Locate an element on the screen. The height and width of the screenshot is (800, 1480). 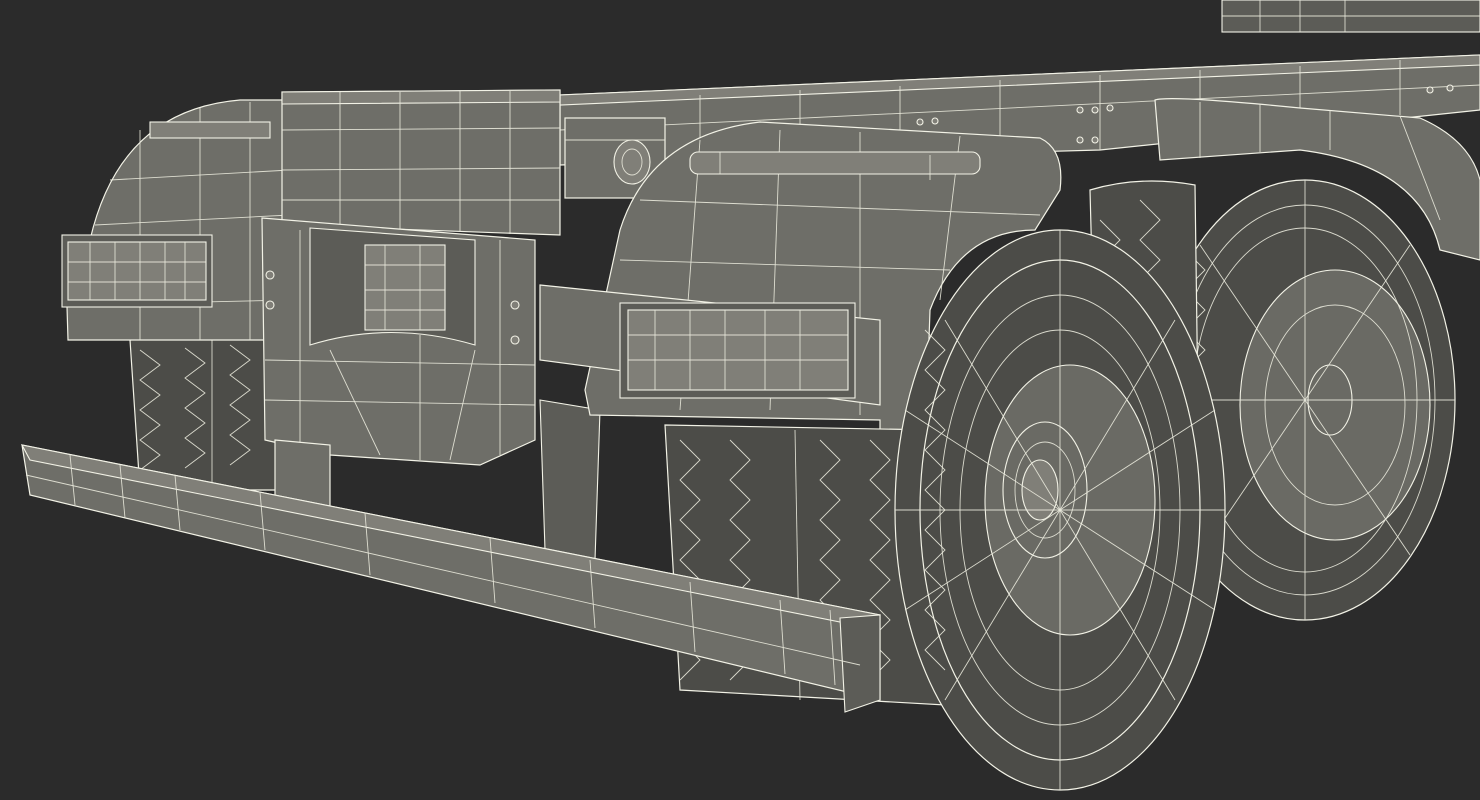
top-box is located at coordinates (1350, 16).